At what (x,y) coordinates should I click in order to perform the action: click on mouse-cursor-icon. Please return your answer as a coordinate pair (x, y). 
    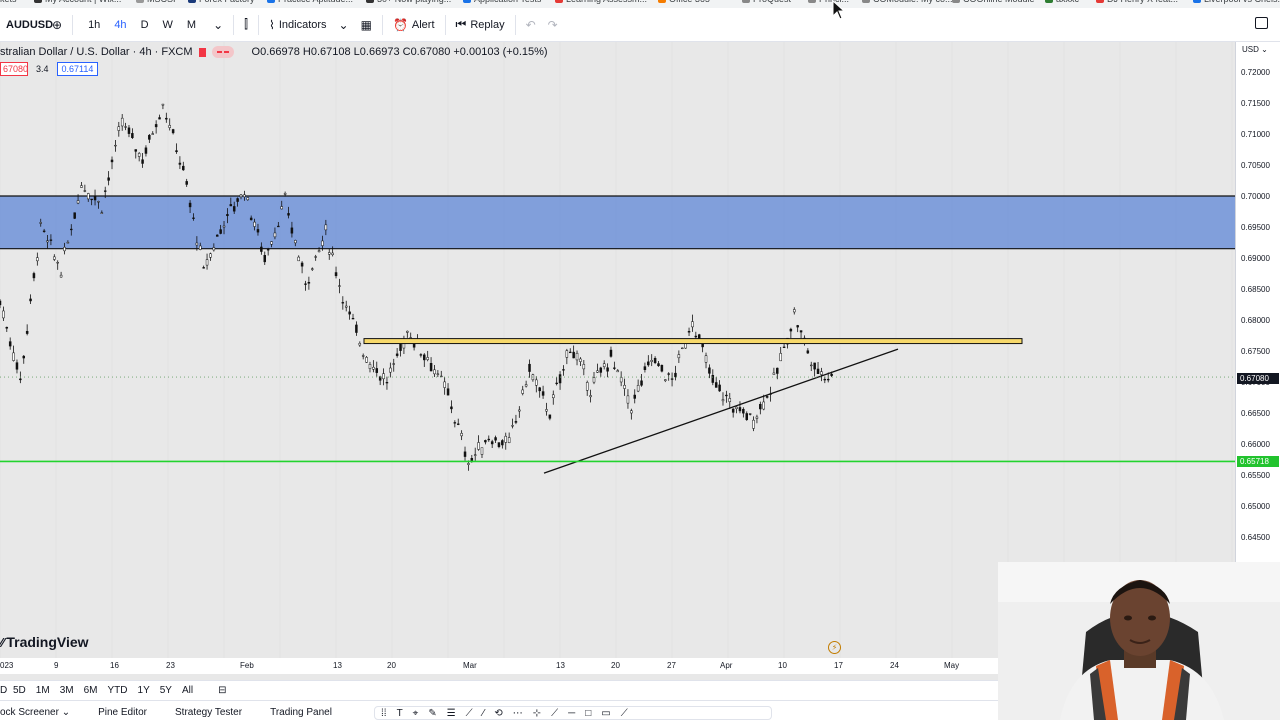
    Looking at the image, I should click on (839, 10).